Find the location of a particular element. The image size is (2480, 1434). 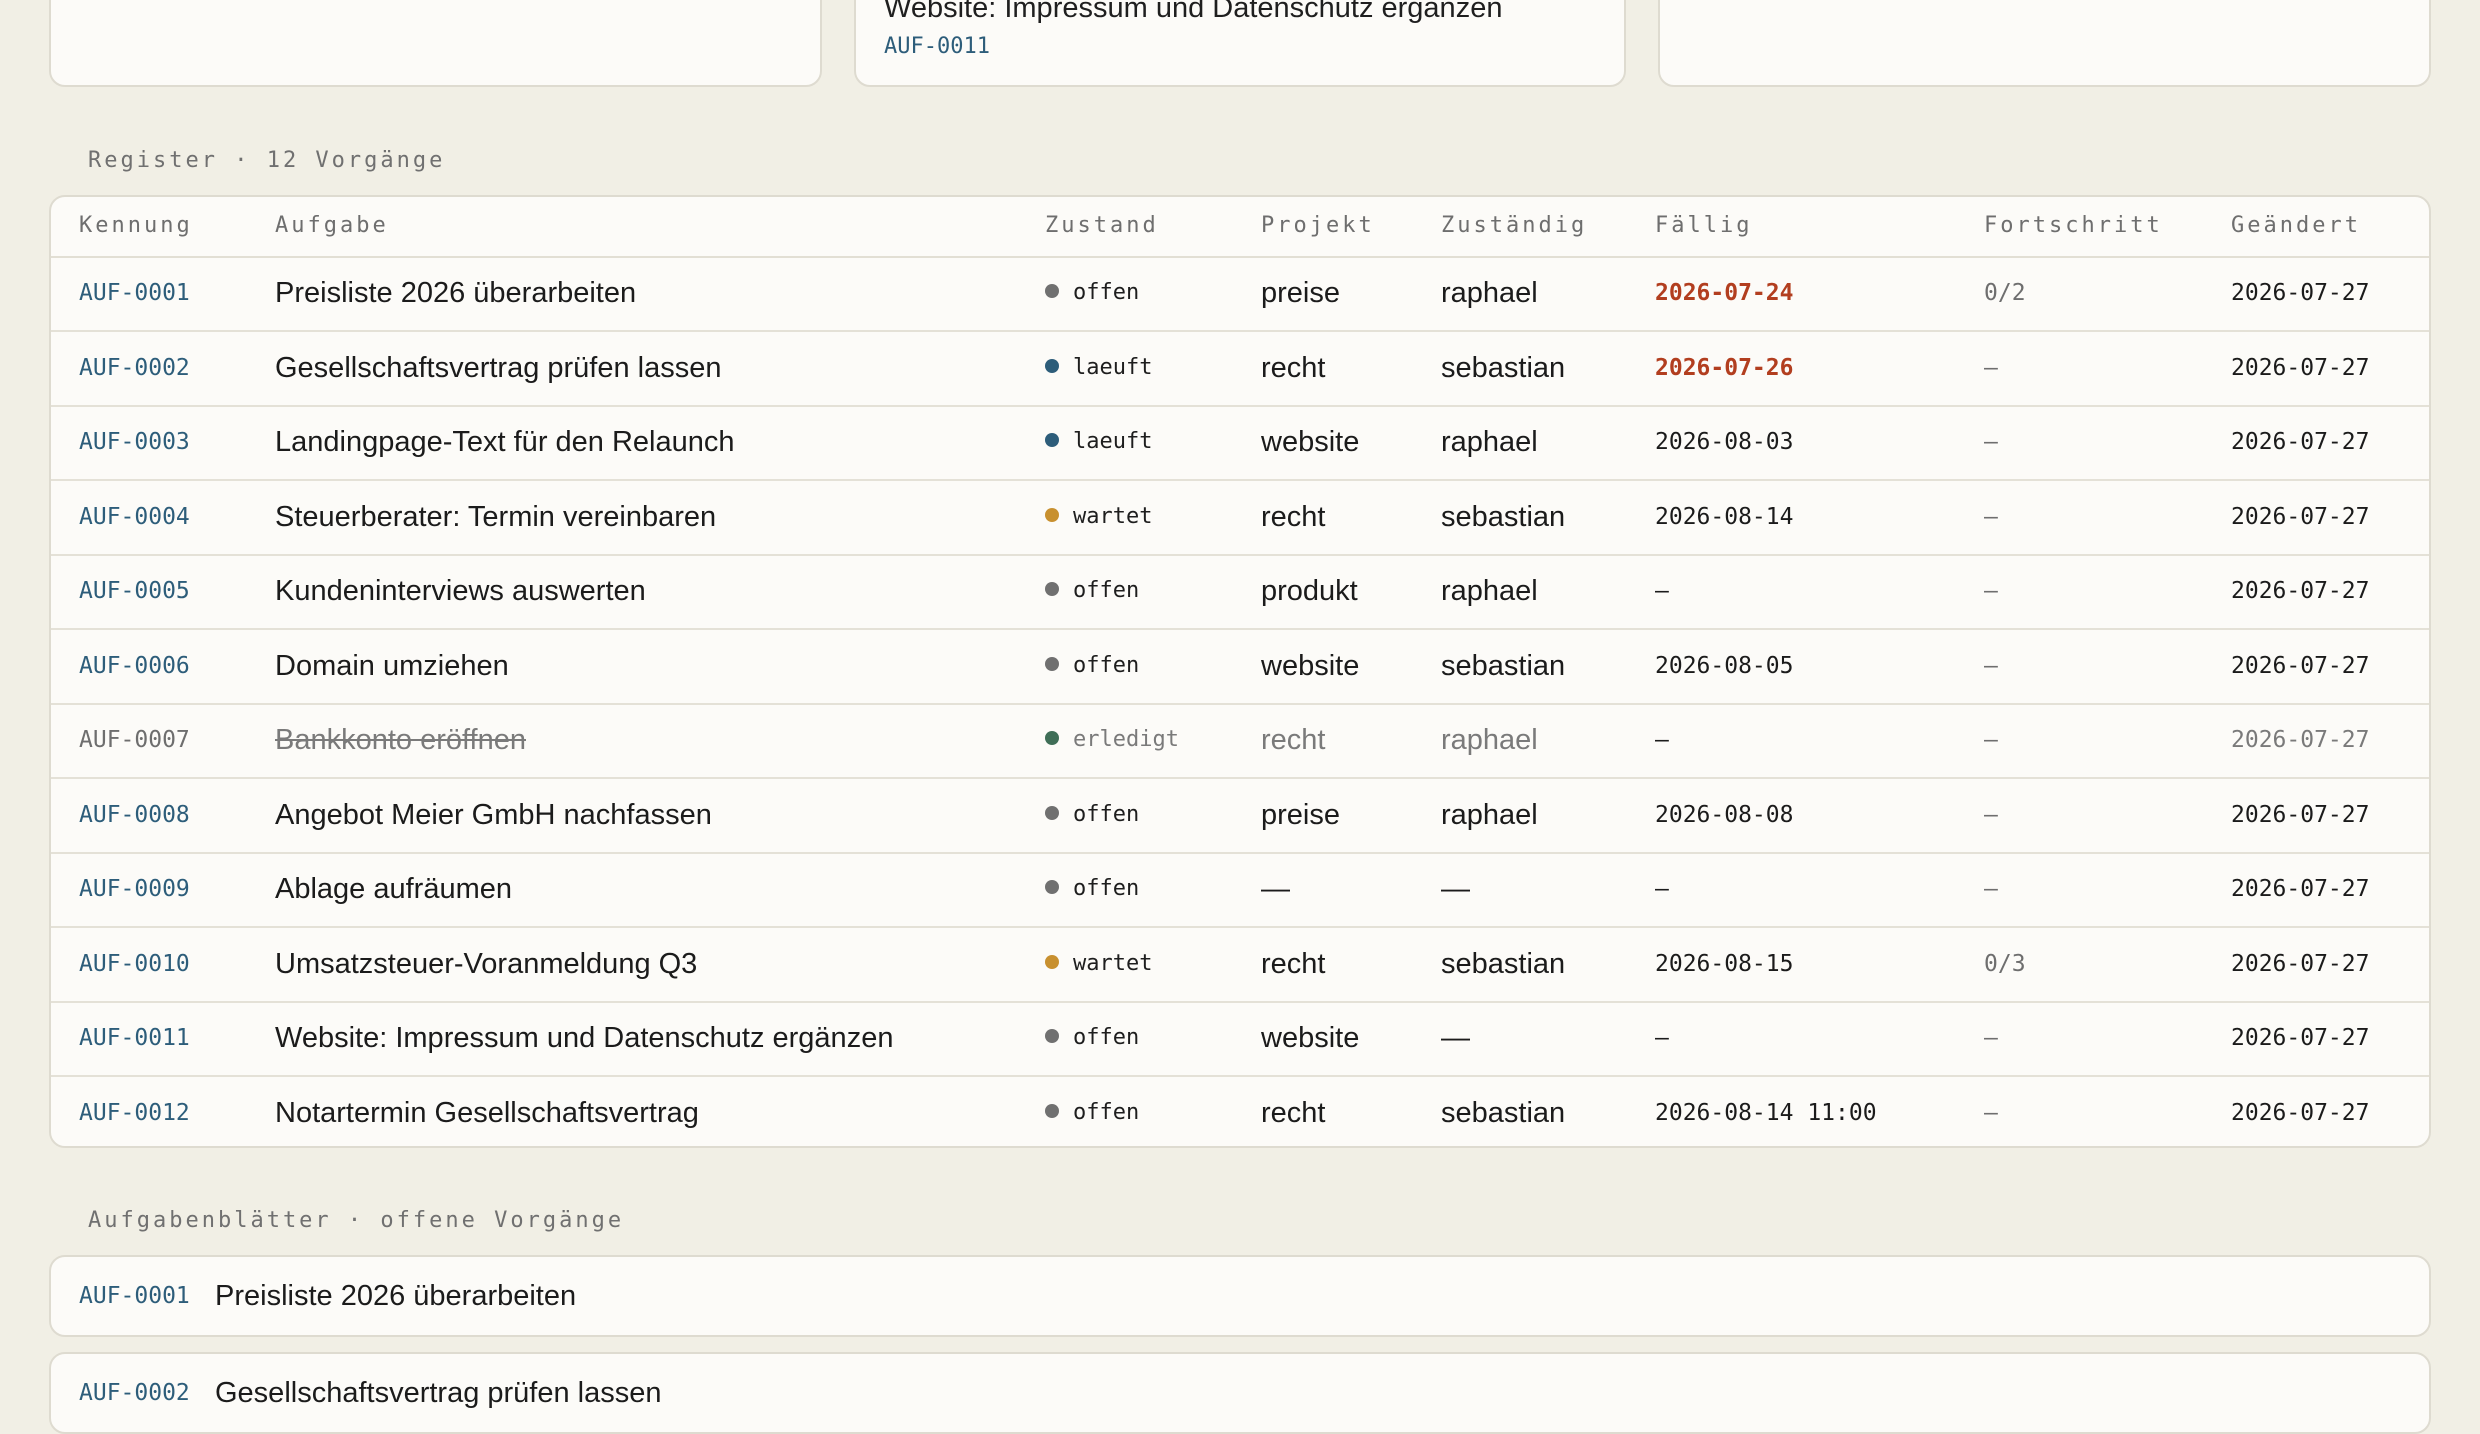

task-id-link: AUF-0010 is located at coordinates (134, 964).